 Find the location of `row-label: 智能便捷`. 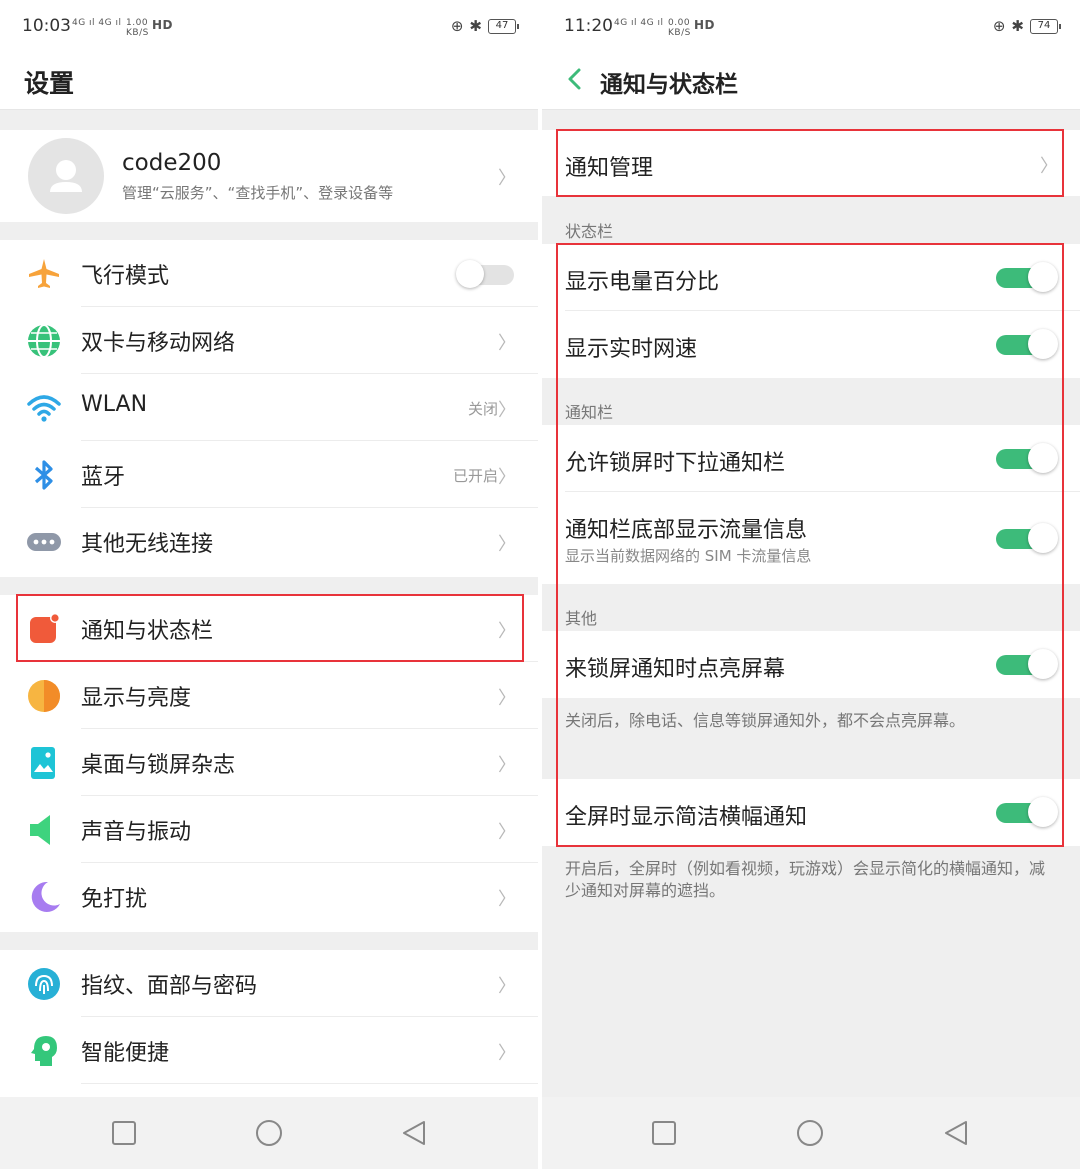

row-label: 智能便捷 is located at coordinates (125, 1053).